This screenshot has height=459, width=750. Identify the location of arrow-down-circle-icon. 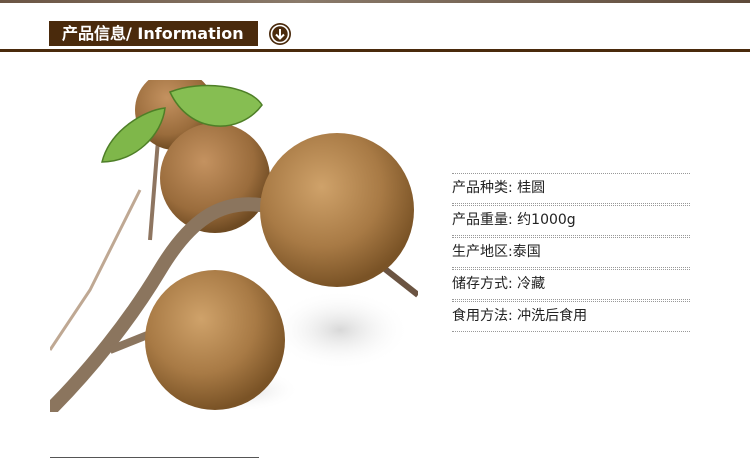
(280, 34).